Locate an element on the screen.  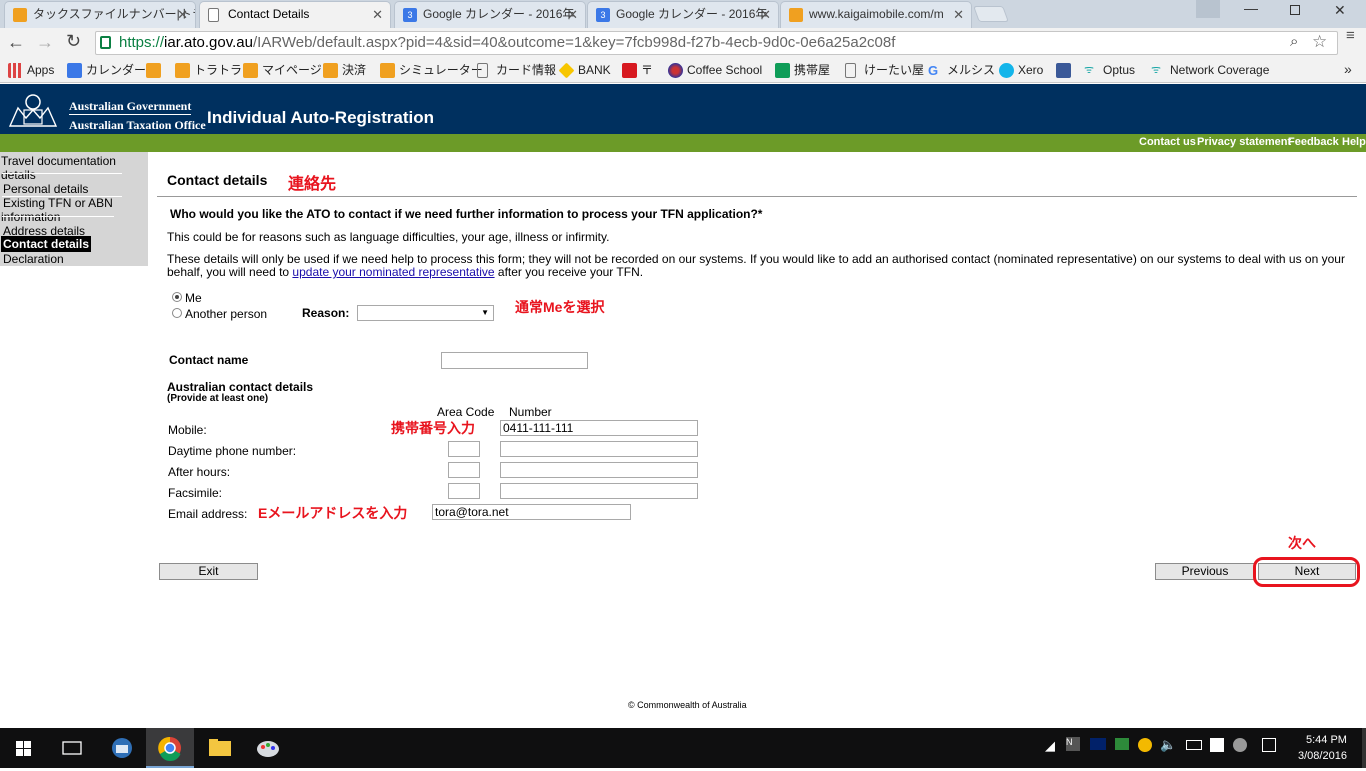
bookmark-keitaiya: 携帯屋 is located at coordinates (802, 70).